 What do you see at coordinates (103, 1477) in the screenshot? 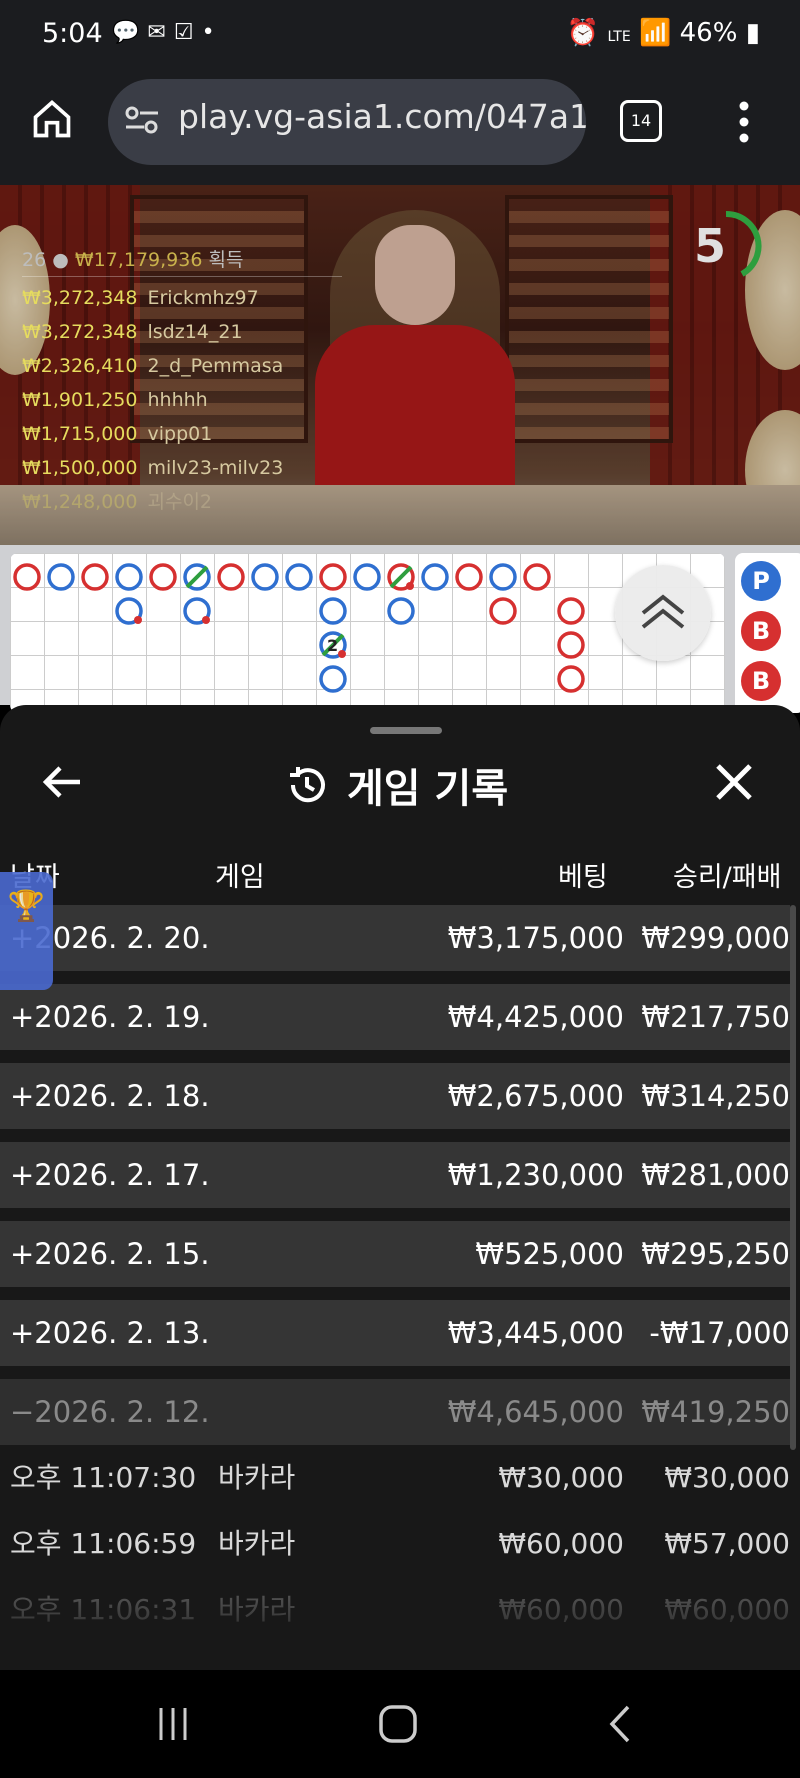
I see `game-time: 오후 11:07:30` at bounding box center [103, 1477].